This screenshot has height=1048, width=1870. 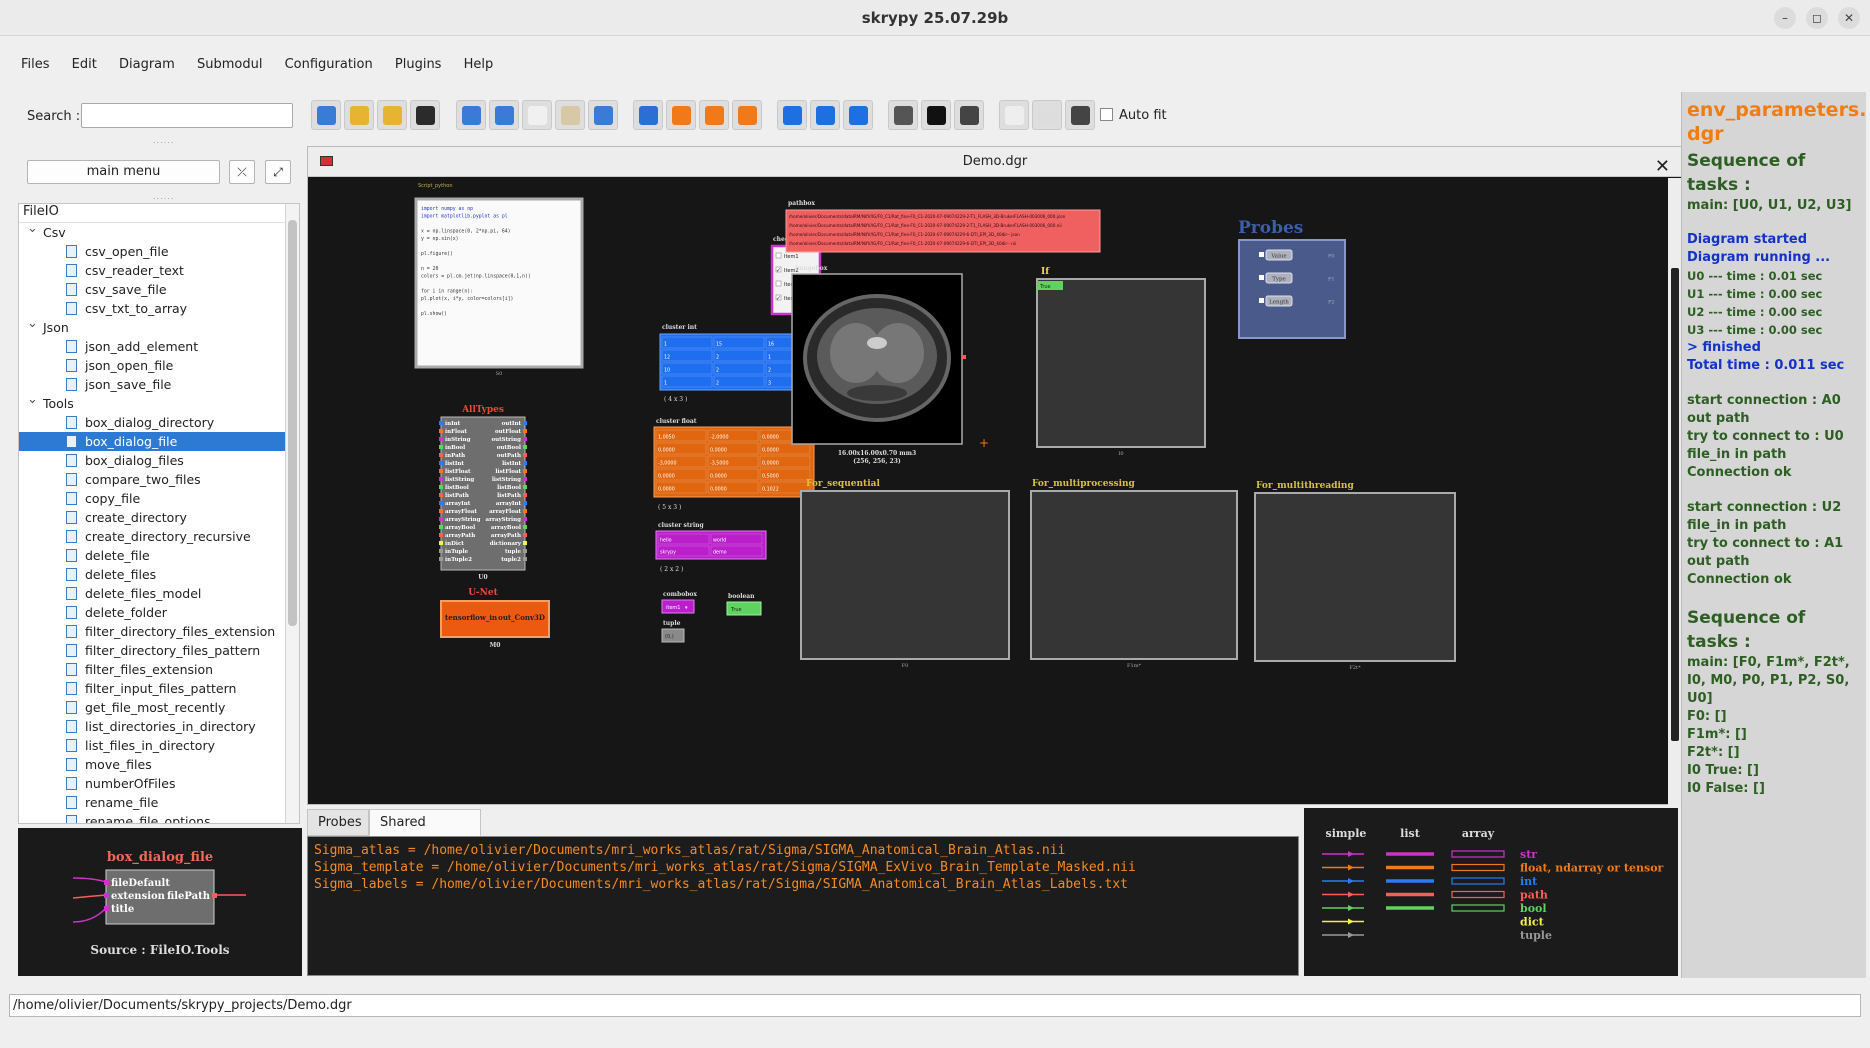 I want to click on preview-input: extension, so click(x=138, y=896).